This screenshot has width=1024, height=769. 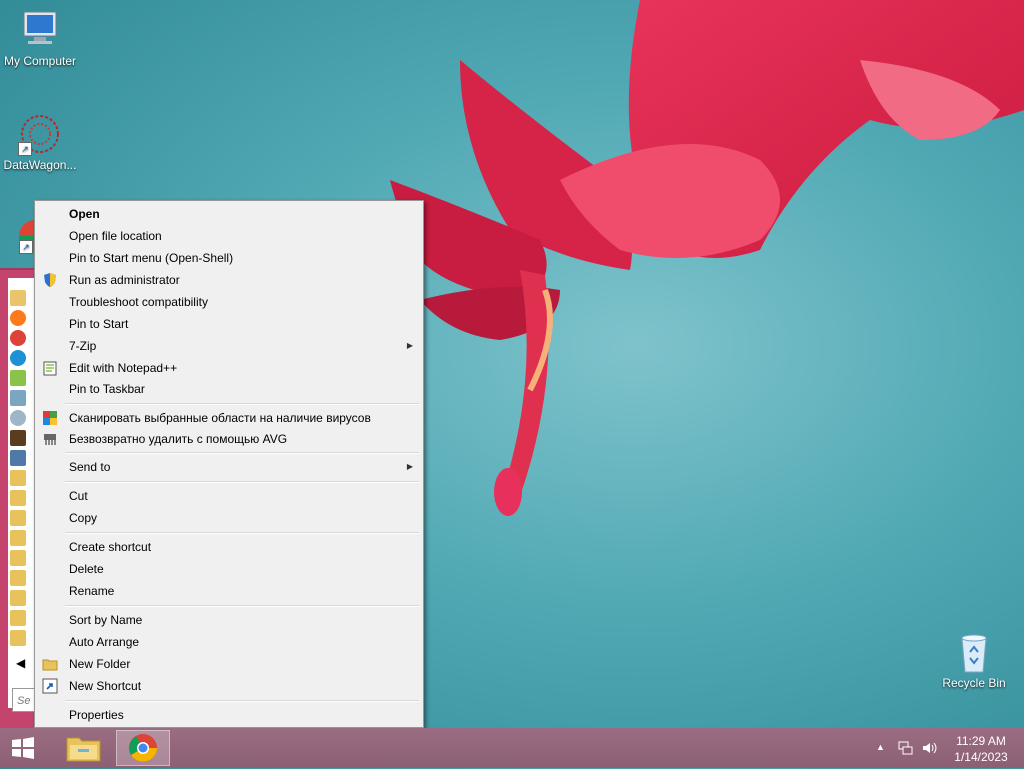 I want to click on menu-item-delete: Delete, so click(x=229, y=569).